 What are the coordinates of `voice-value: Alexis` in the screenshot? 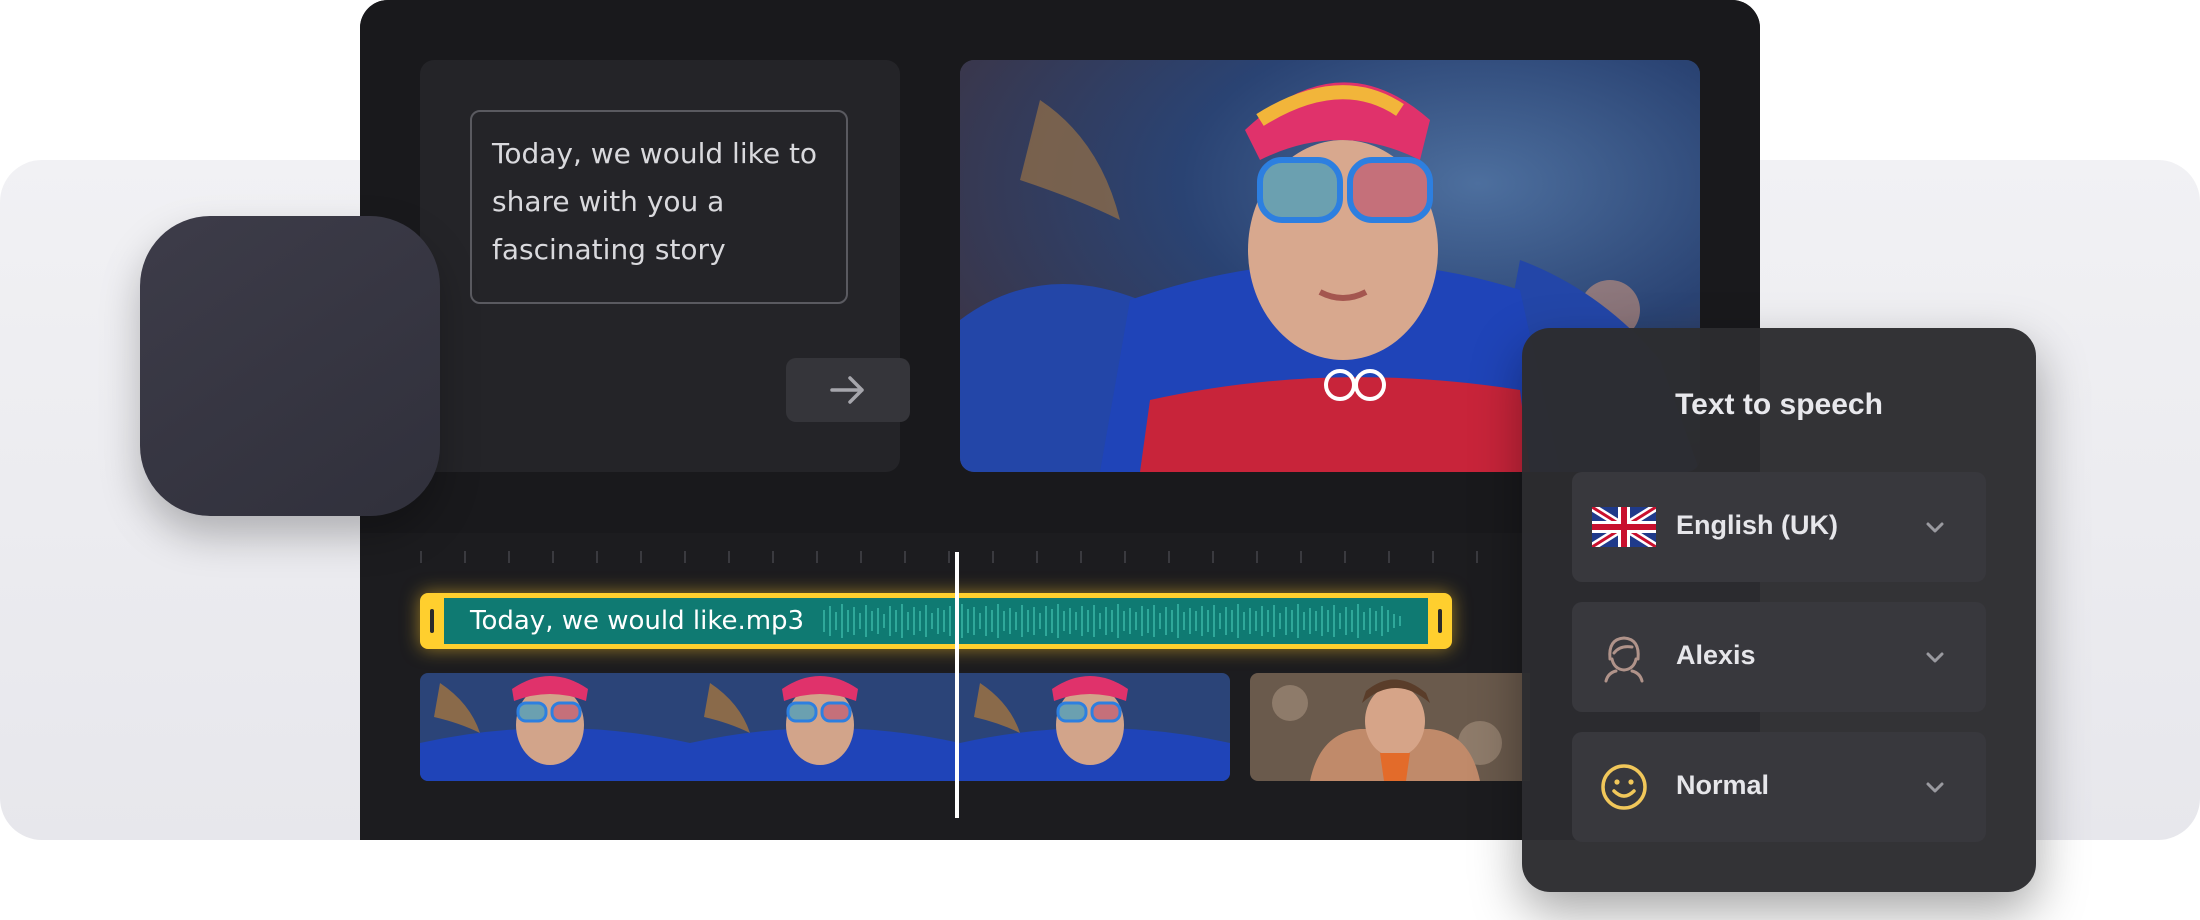 It's located at (1716, 655).